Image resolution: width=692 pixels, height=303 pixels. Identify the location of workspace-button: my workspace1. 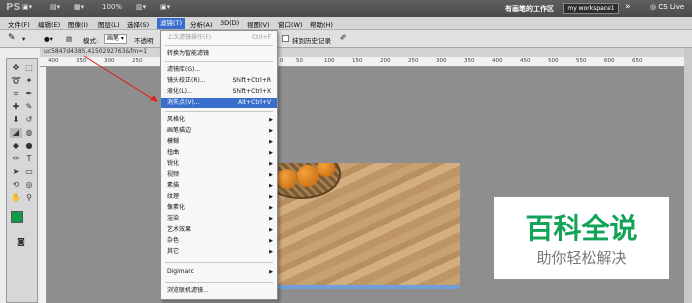
(591, 8).